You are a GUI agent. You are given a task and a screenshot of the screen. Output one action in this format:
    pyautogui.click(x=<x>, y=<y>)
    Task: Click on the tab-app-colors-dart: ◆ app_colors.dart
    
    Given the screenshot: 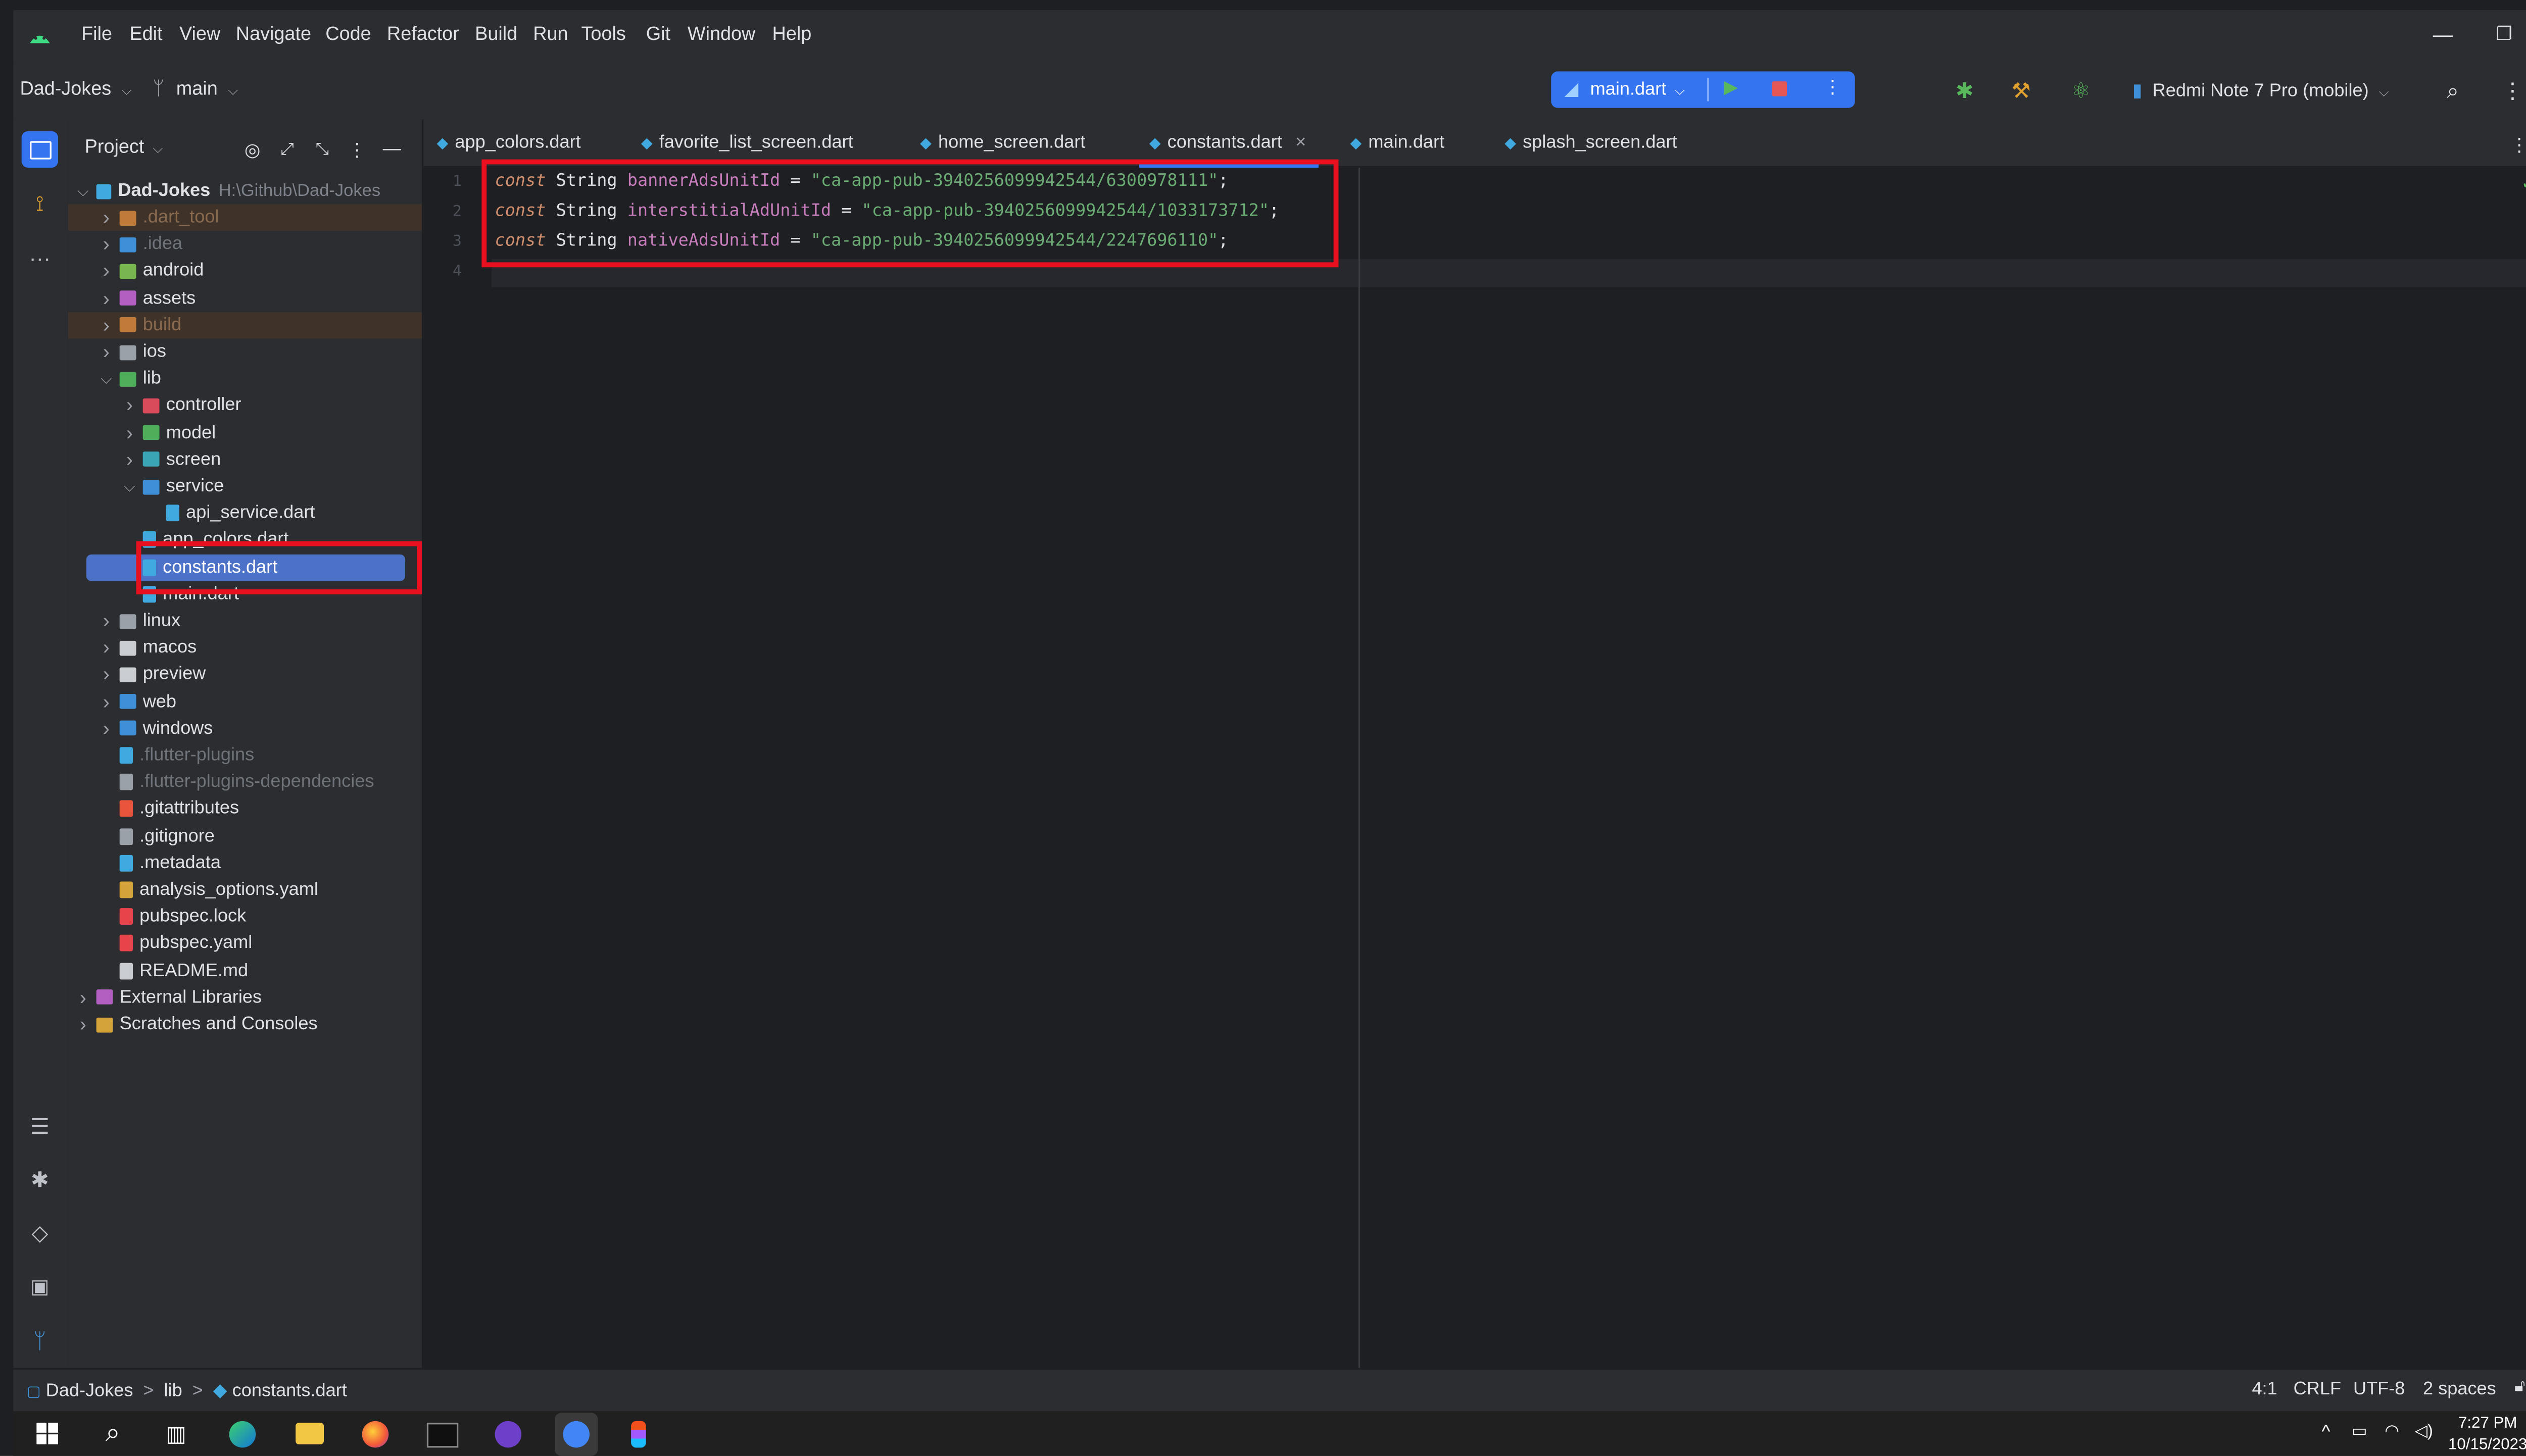 What is the action you would take?
    pyautogui.click(x=509, y=143)
    